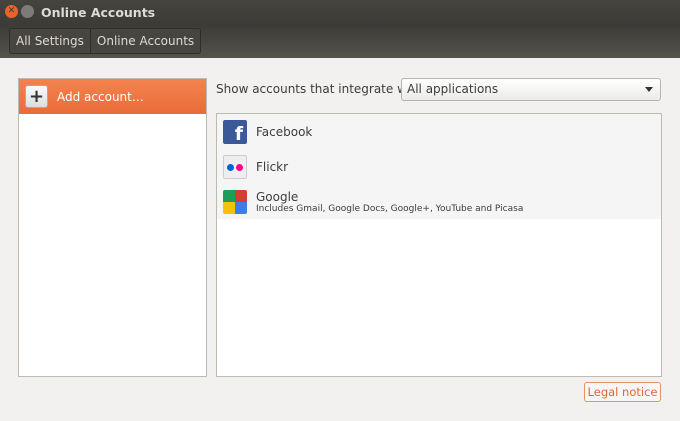  What do you see at coordinates (27, 11) in the screenshot?
I see `minimize-window-button` at bounding box center [27, 11].